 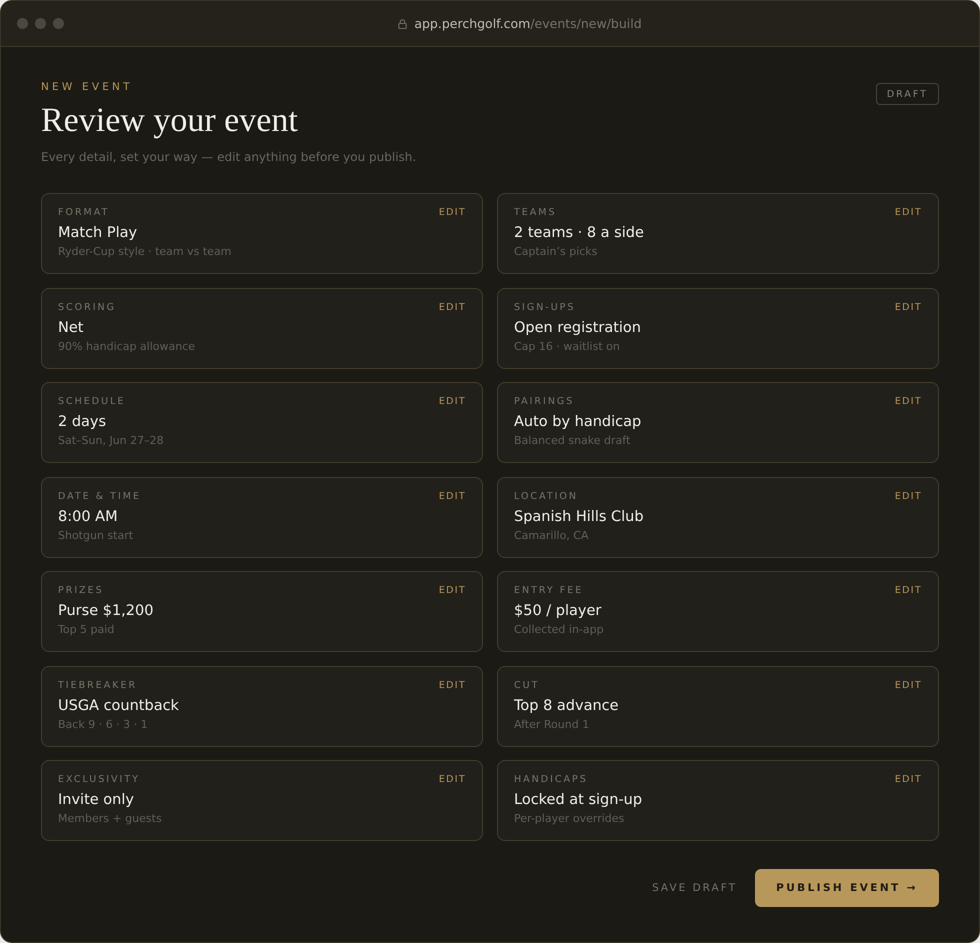 What do you see at coordinates (98, 233) in the screenshot?
I see `card-value: Match Play` at bounding box center [98, 233].